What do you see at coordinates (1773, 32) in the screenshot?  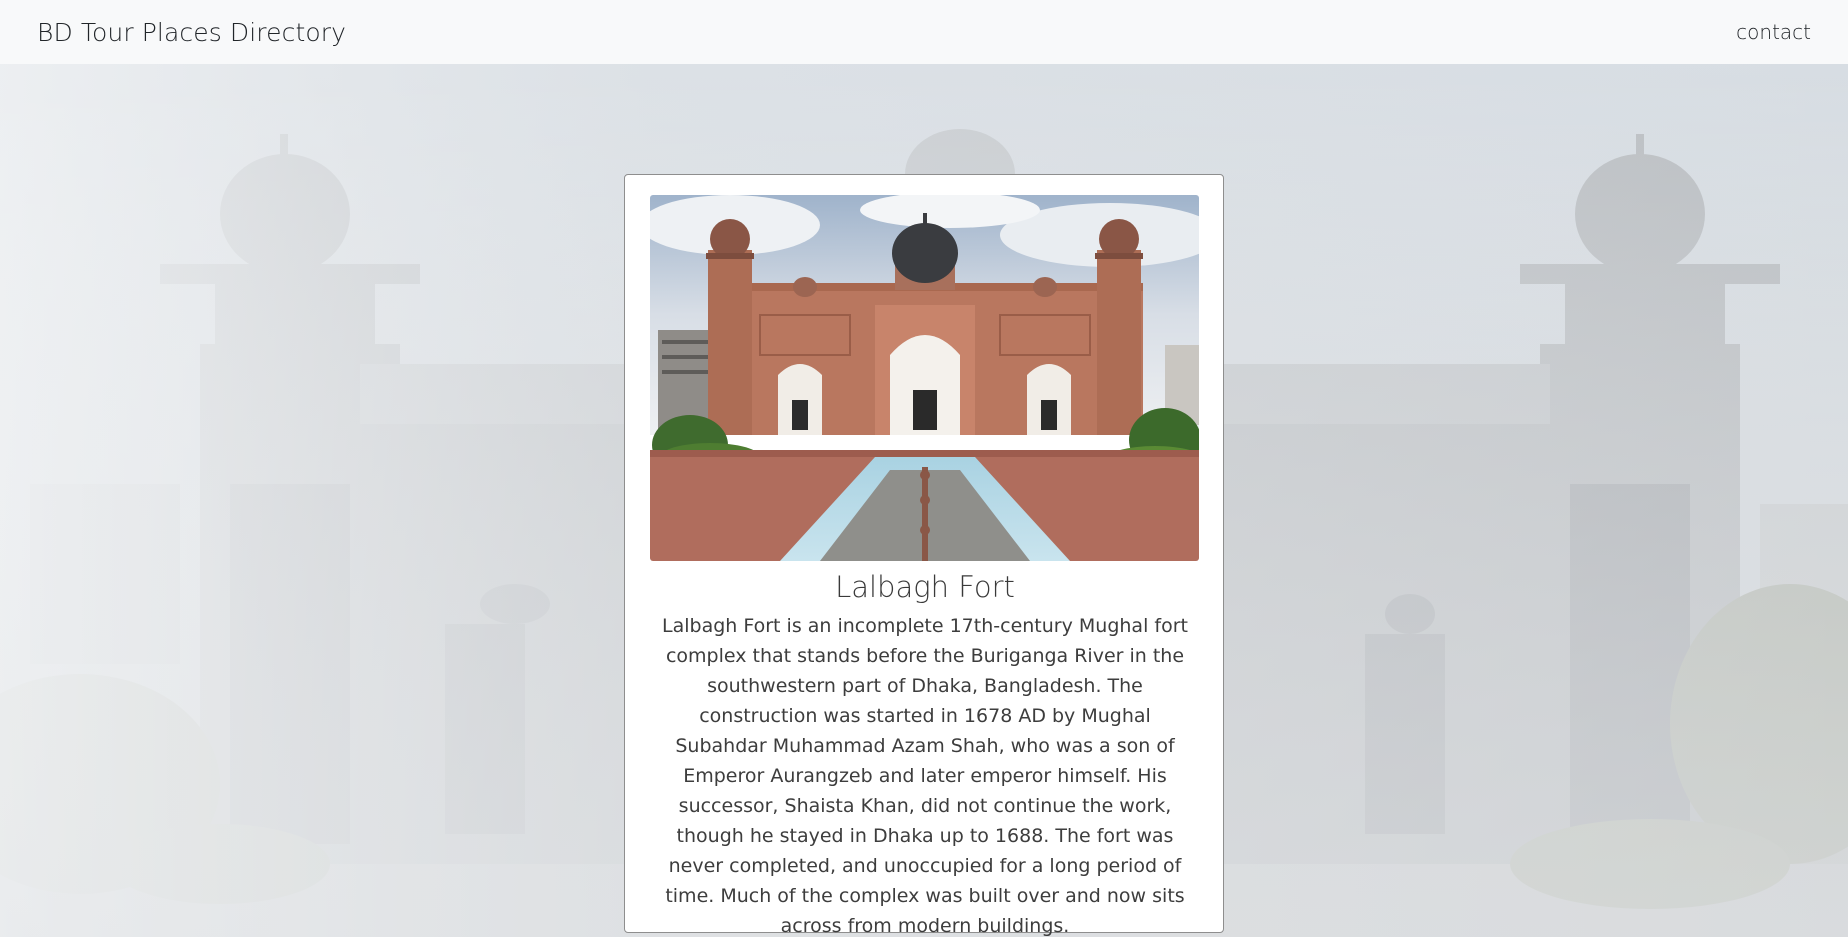 I see `contact-link: contact` at bounding box center [1773, 32].